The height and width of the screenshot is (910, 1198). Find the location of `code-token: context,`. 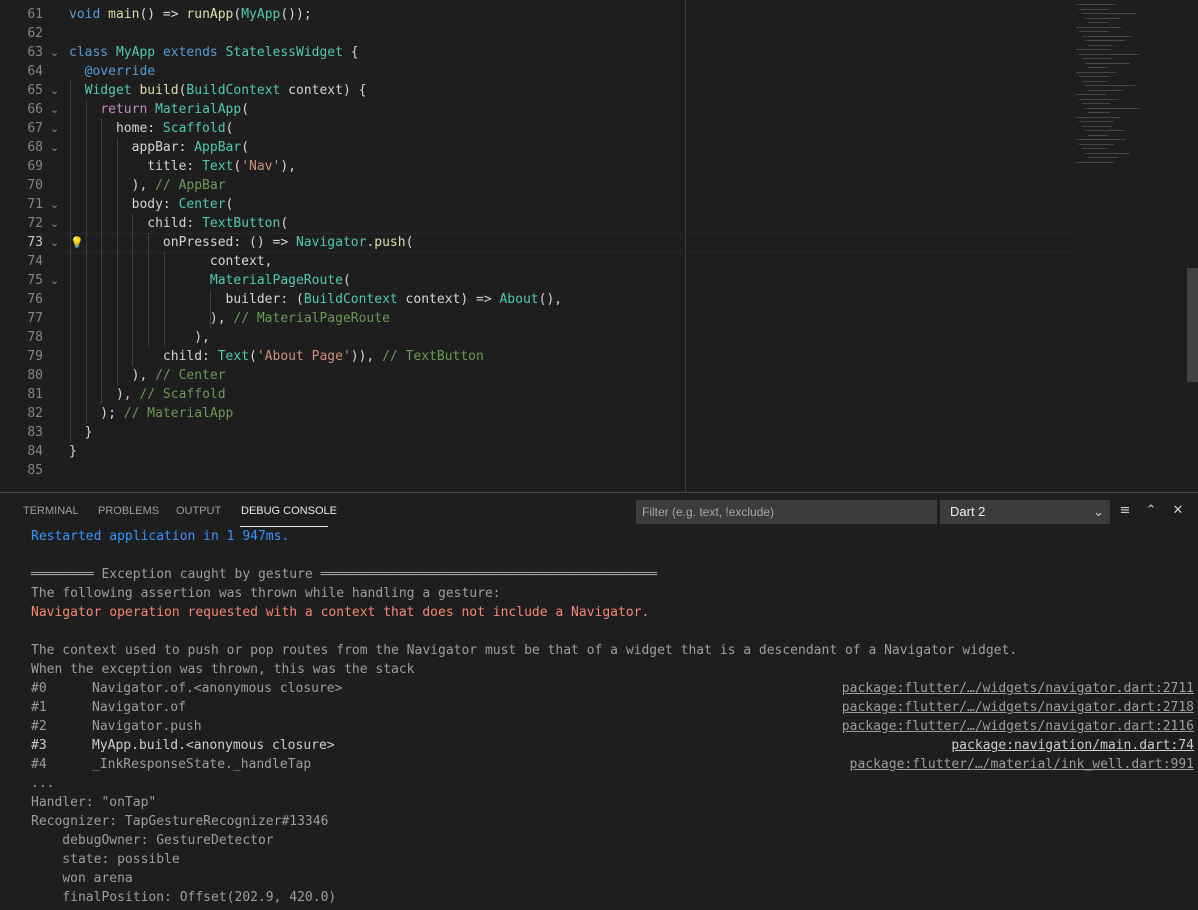

code-token: context, is located at coordinates (171, 261).